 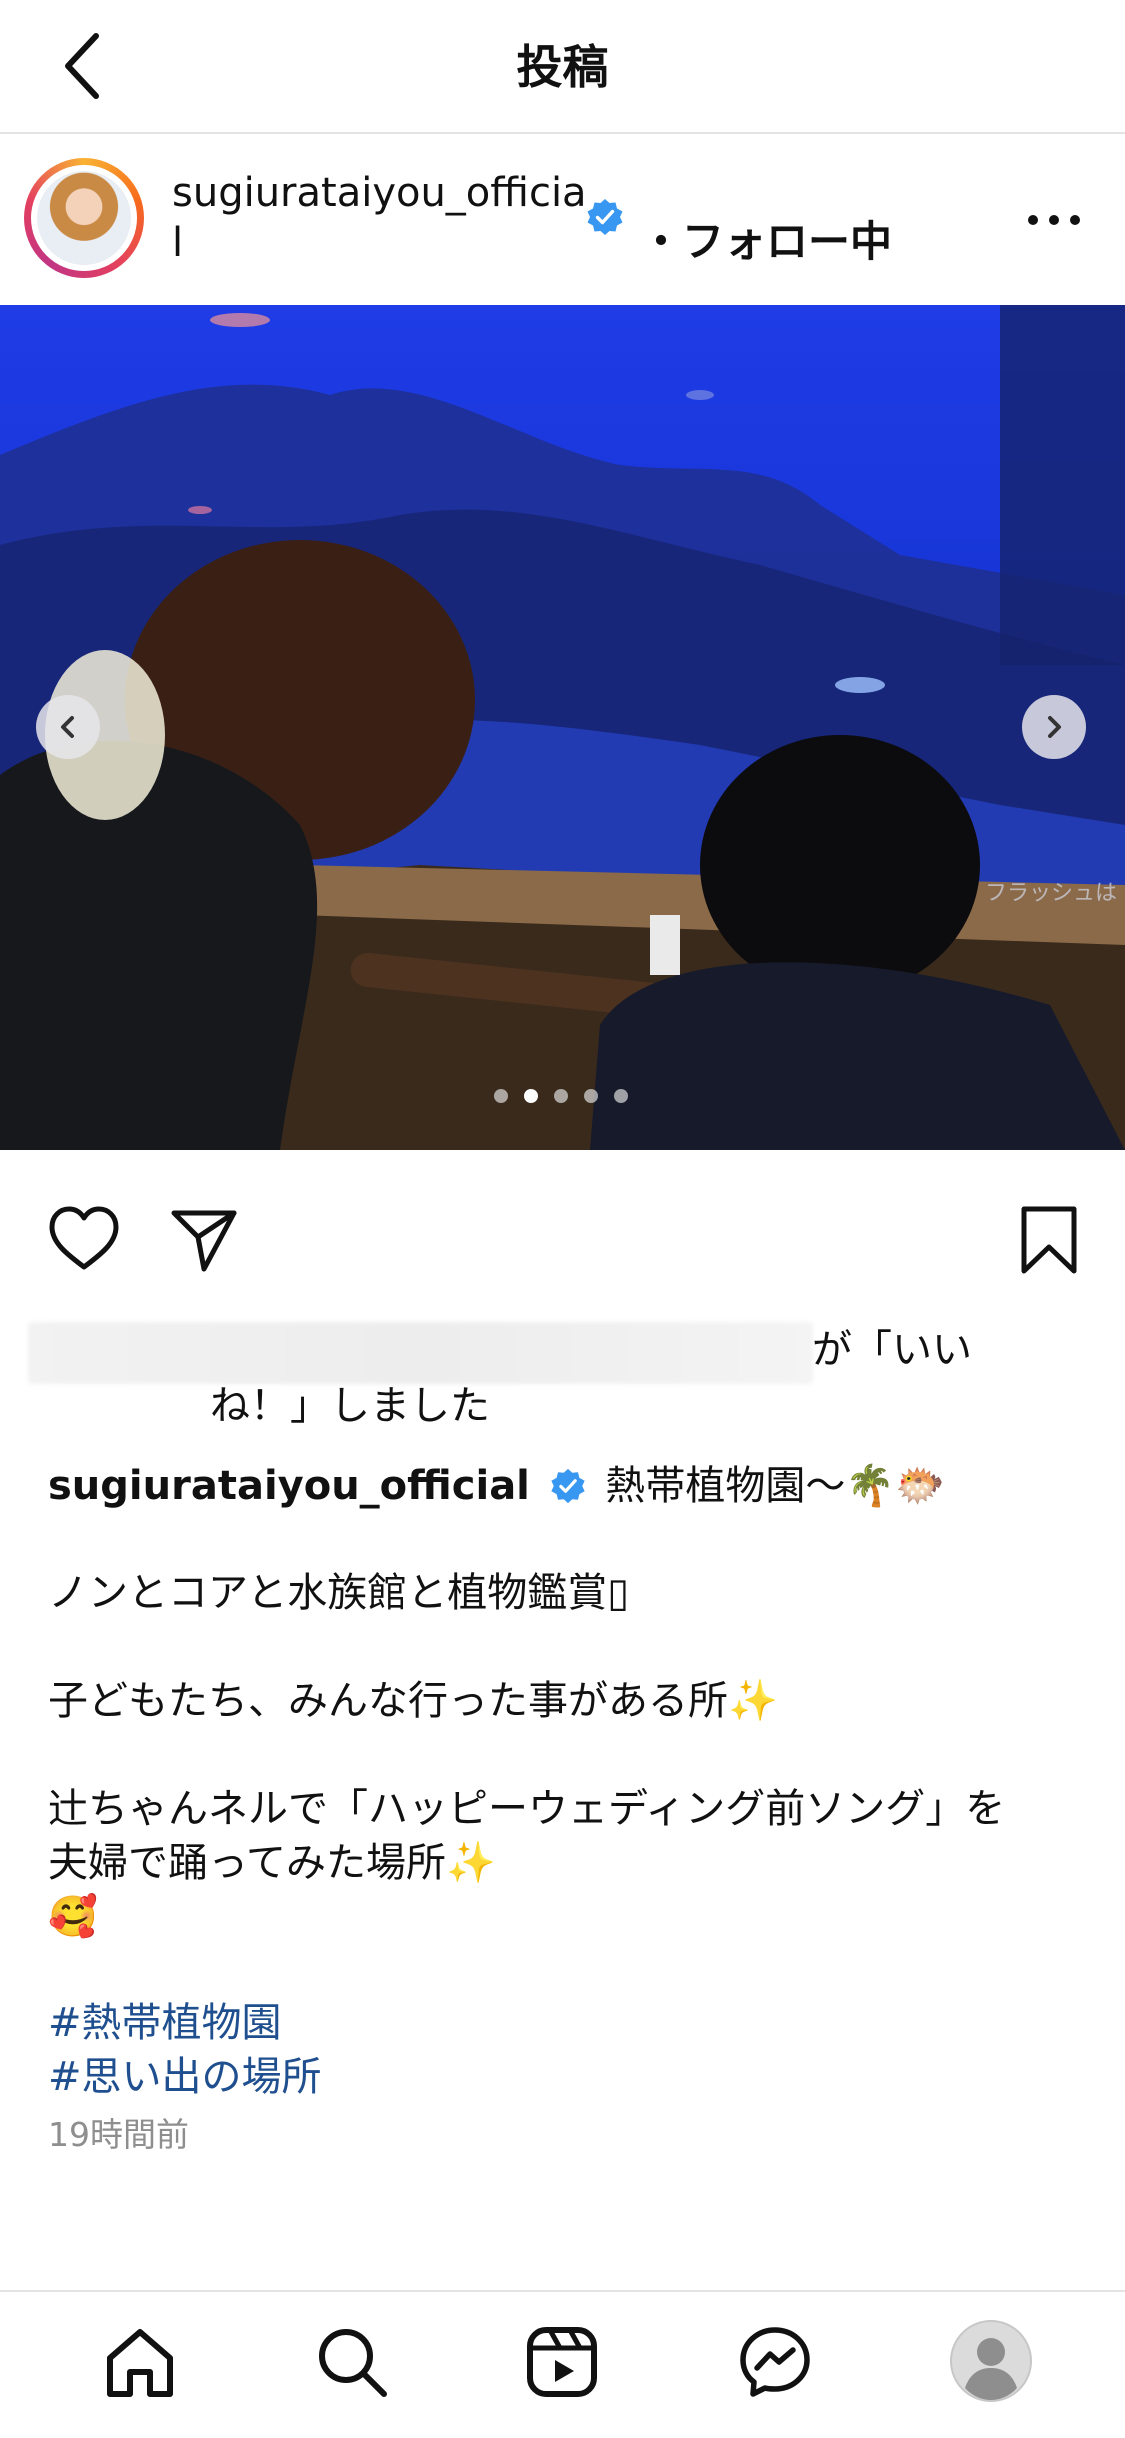 I want to click on messenger-icon, so click(x=775, y=2362).